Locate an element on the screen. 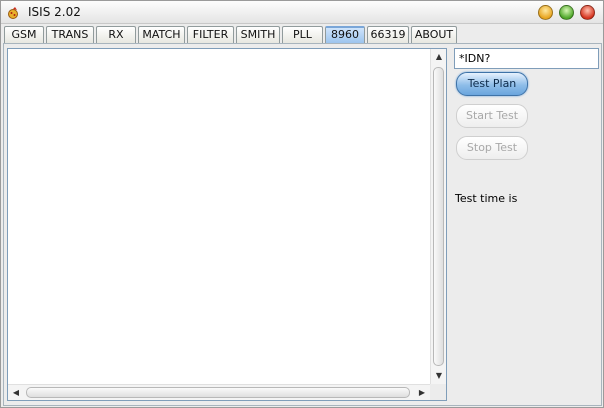  scroll-right-icon: ▶ is located at coordinates (422, 393).